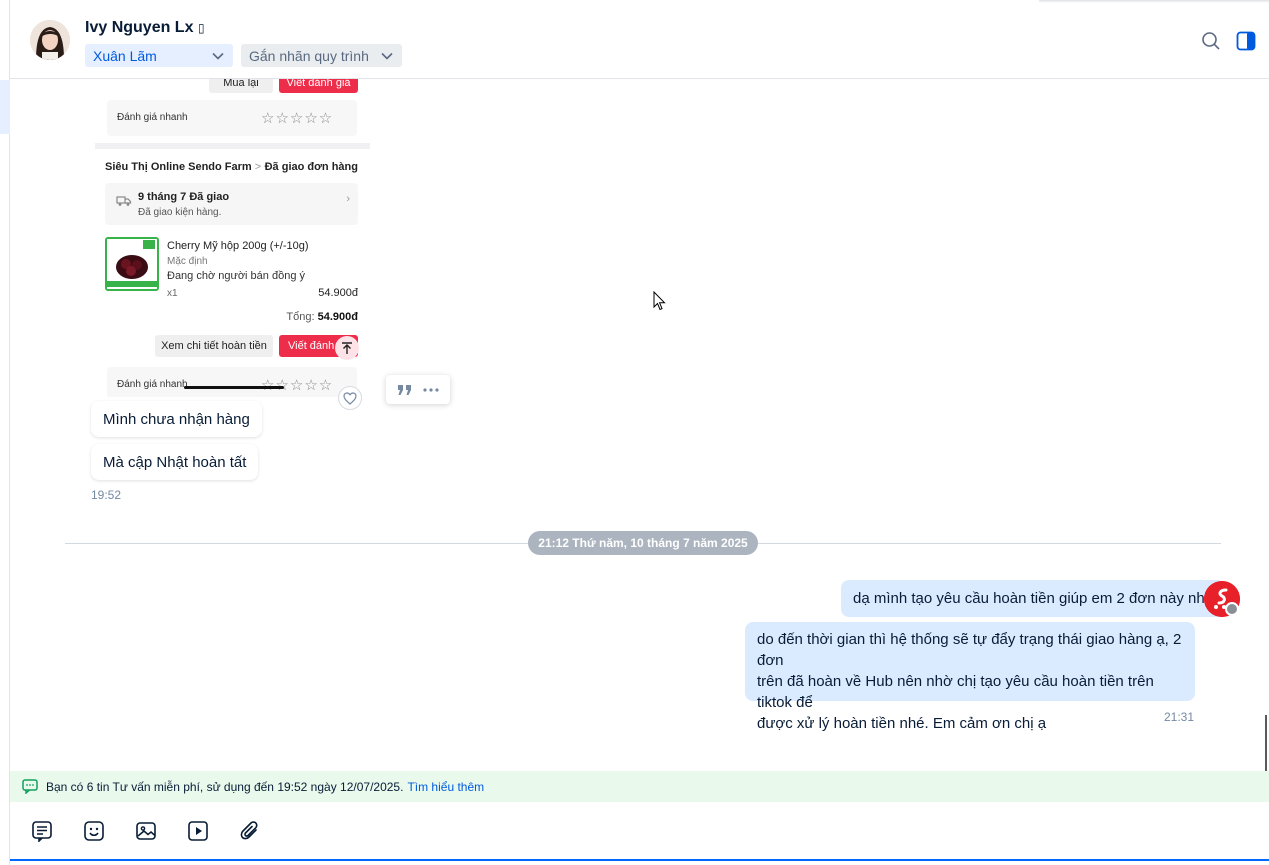  Describe the element at coordinates (231, 204) in the screenshot. I see `delivery-info: 9 tháng 7 Đã giao Đã giao kiện hàng. ›` at that location.